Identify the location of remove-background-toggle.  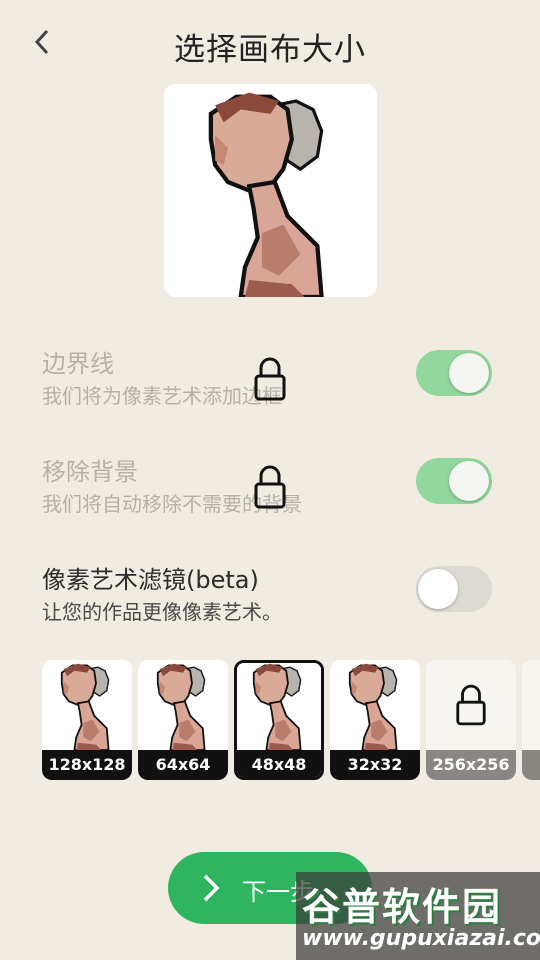
(454, 481).